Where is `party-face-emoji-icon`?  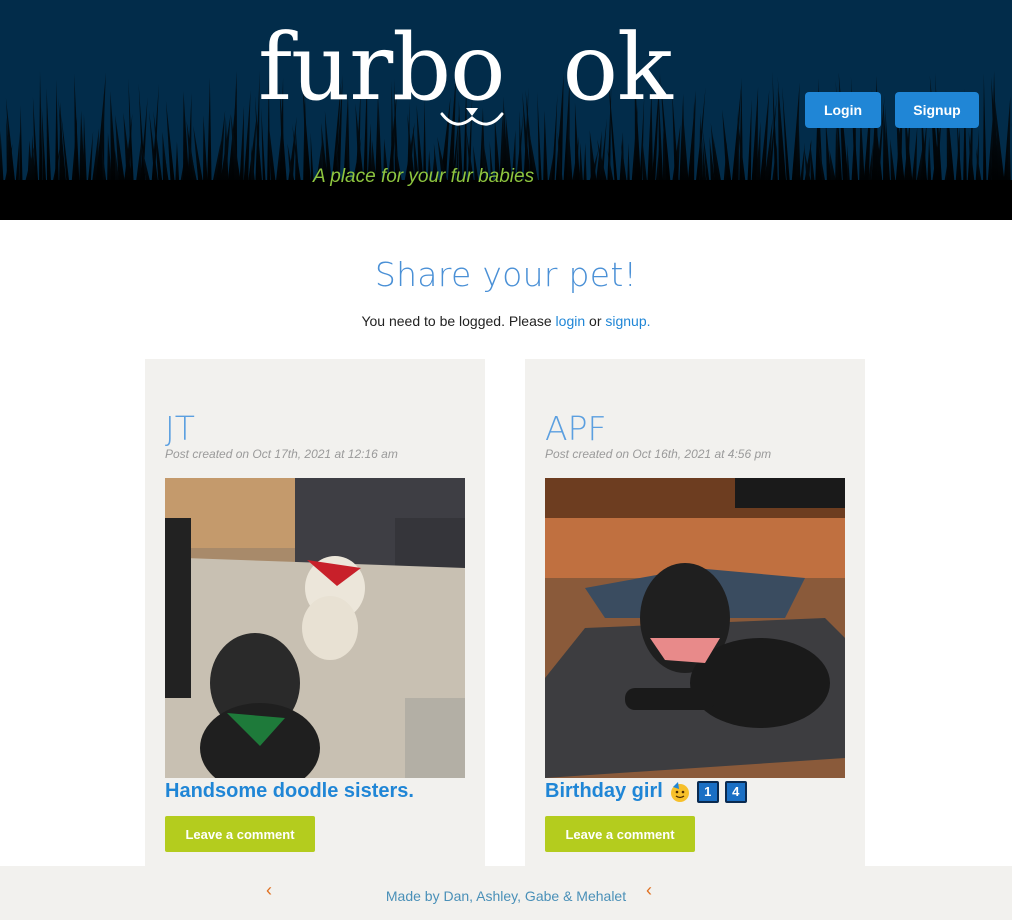
party-face-emoji-icon is located at coordinates (679, 791).